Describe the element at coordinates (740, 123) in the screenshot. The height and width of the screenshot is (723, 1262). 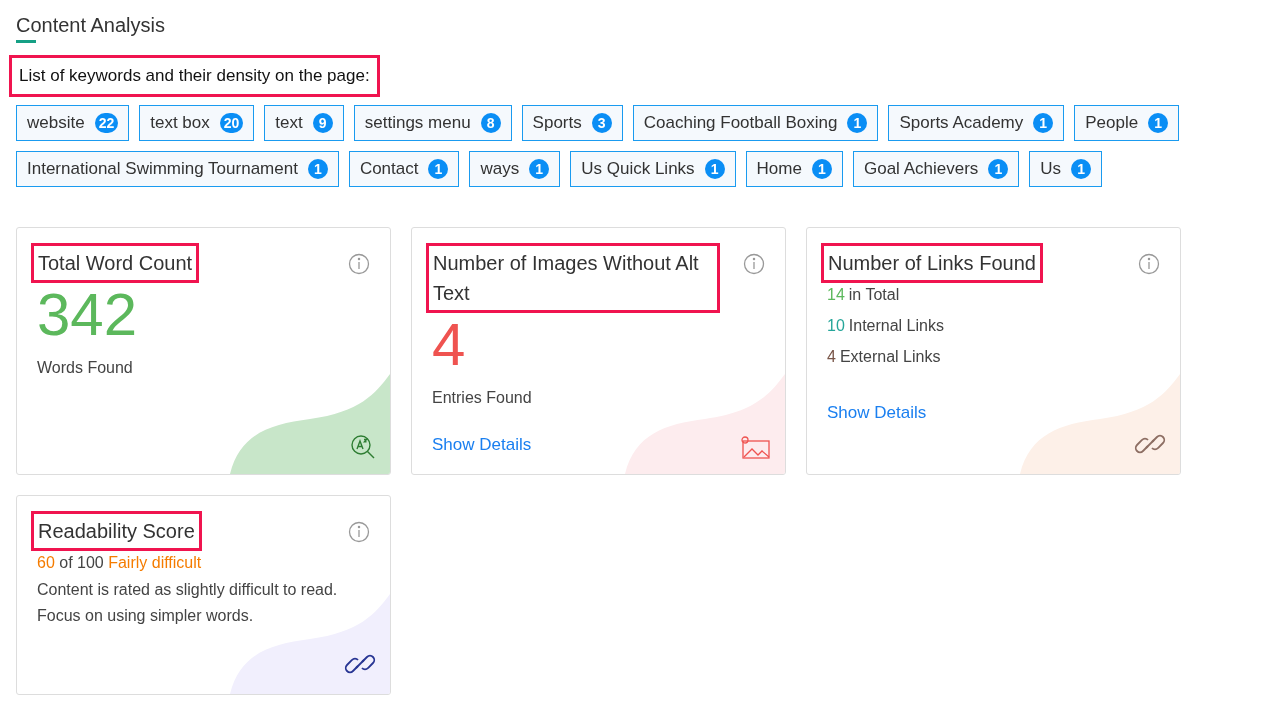
I see `keyword-label: Coaching Football Boxing` at that location.